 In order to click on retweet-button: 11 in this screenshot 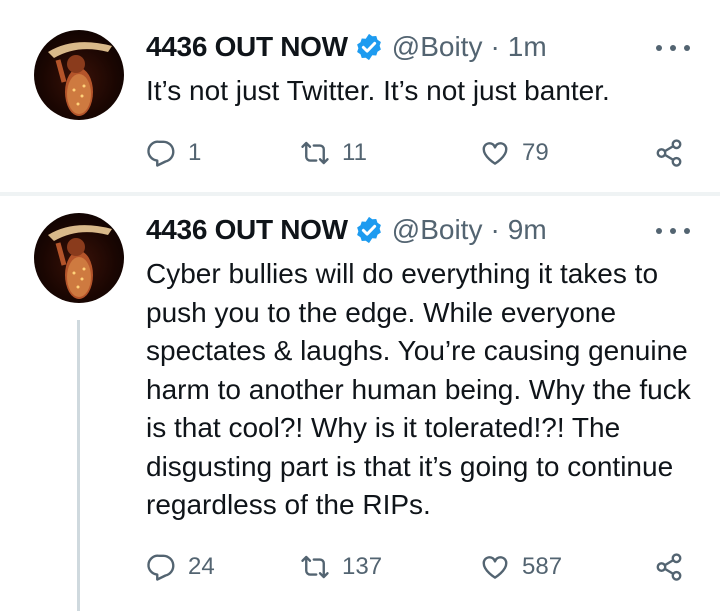, I will do `click(333, 153)`.